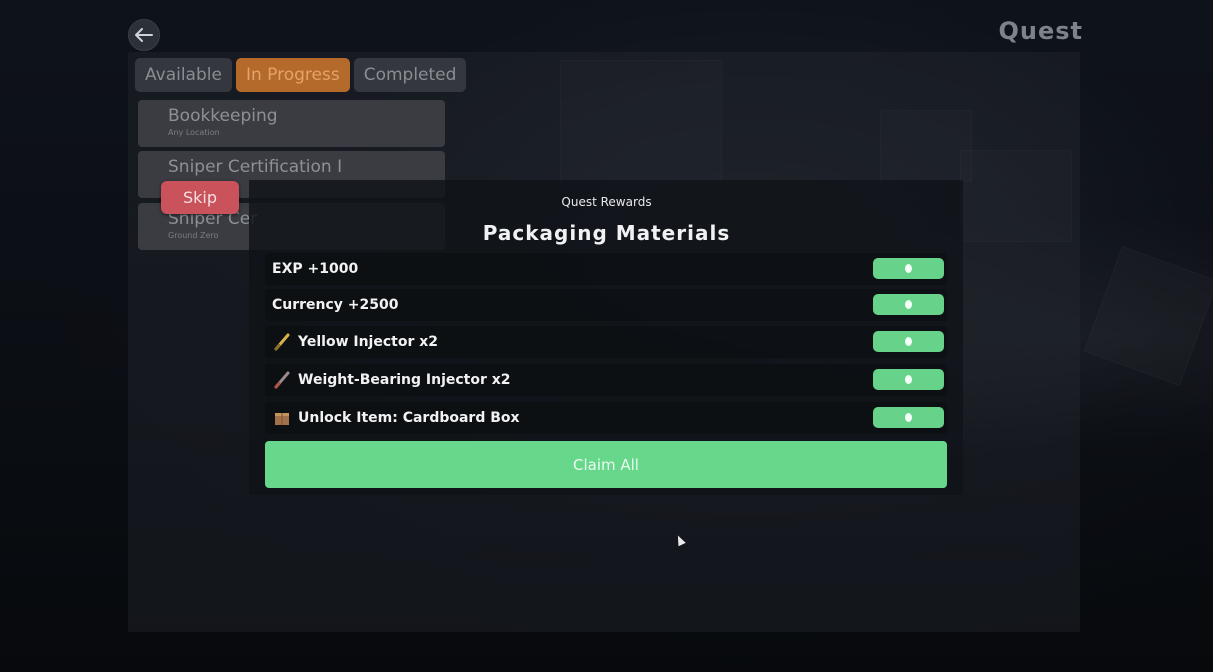  Describe the element at coordinates (255, 167) in the screenshot. I see `quest-name: Sniper Certification I` at that location.